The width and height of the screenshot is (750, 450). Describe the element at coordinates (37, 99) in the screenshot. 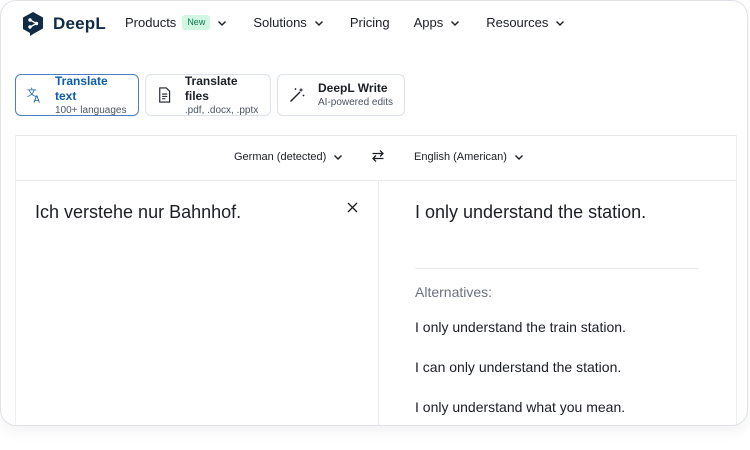

I see `svg-text: A` at that location.